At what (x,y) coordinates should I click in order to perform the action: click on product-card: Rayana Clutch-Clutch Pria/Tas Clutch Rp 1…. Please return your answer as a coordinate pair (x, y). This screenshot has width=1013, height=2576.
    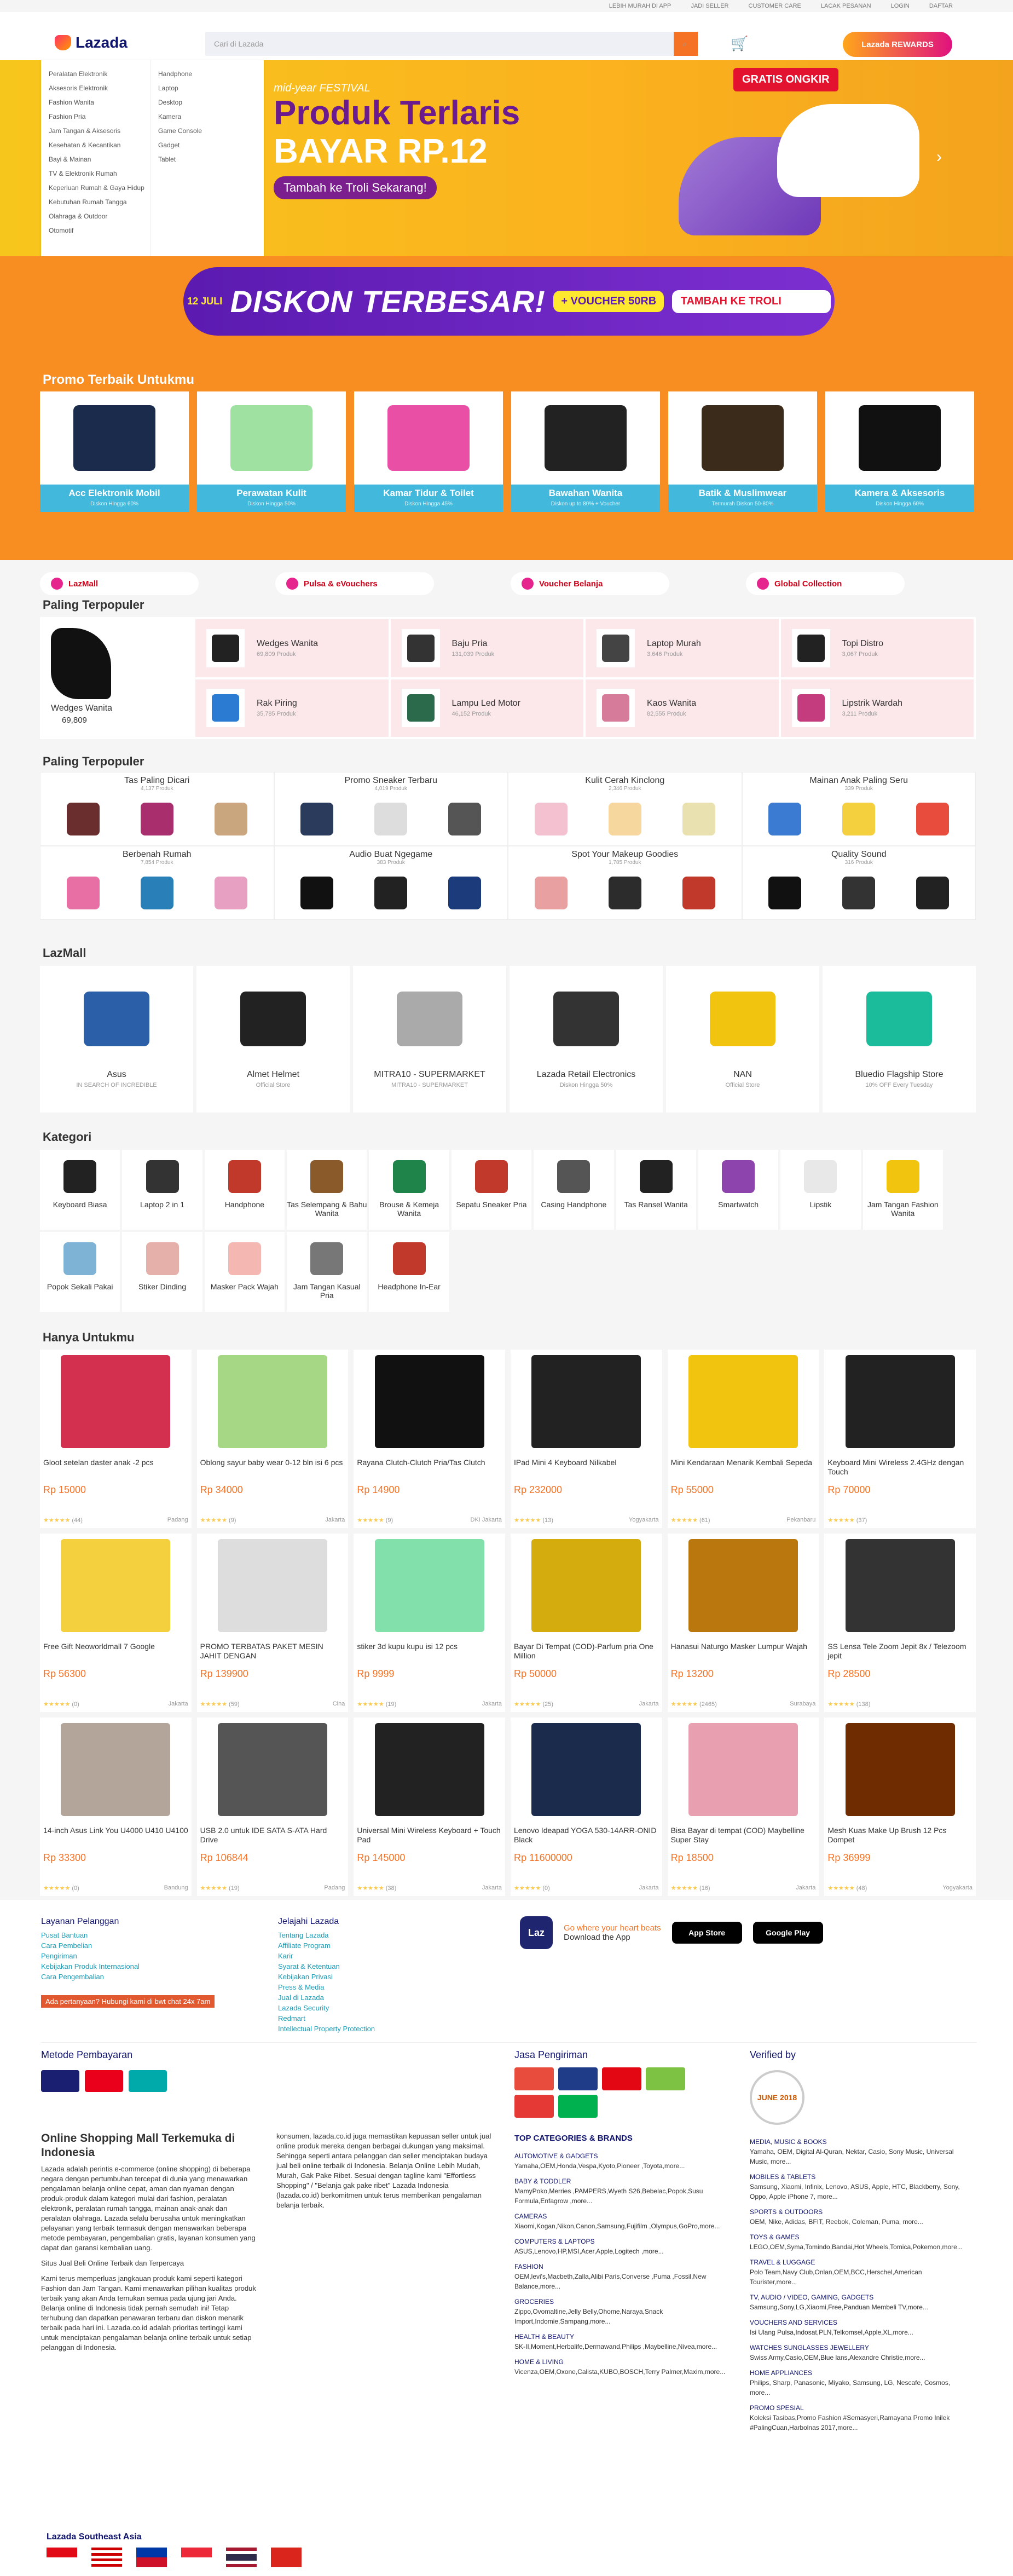
    Looking at the image, I should click on (429, 1439).